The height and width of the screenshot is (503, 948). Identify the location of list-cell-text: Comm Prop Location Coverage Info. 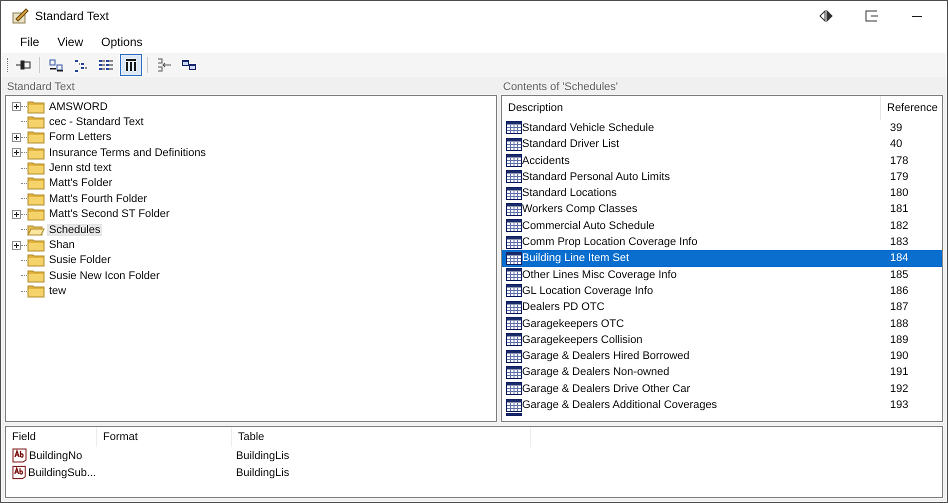
(610, 242).